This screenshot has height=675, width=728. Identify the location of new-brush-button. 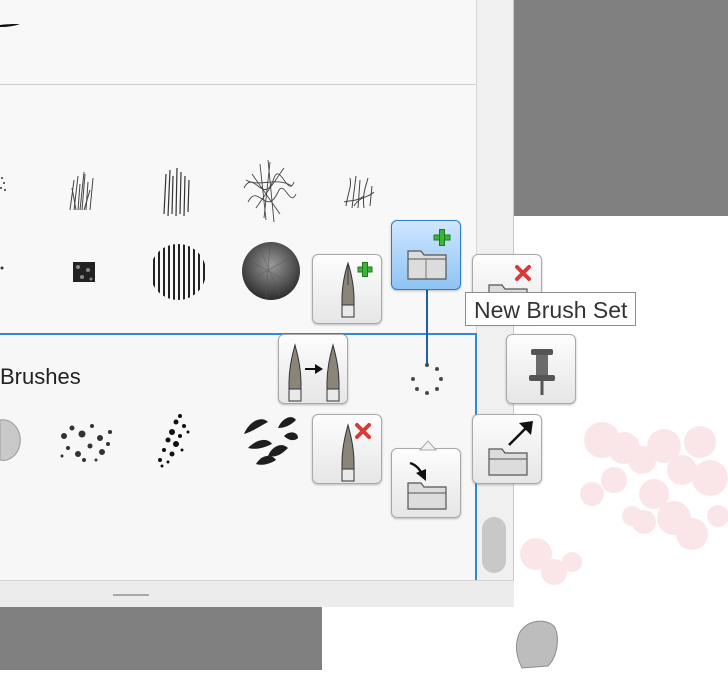
(347, 289).